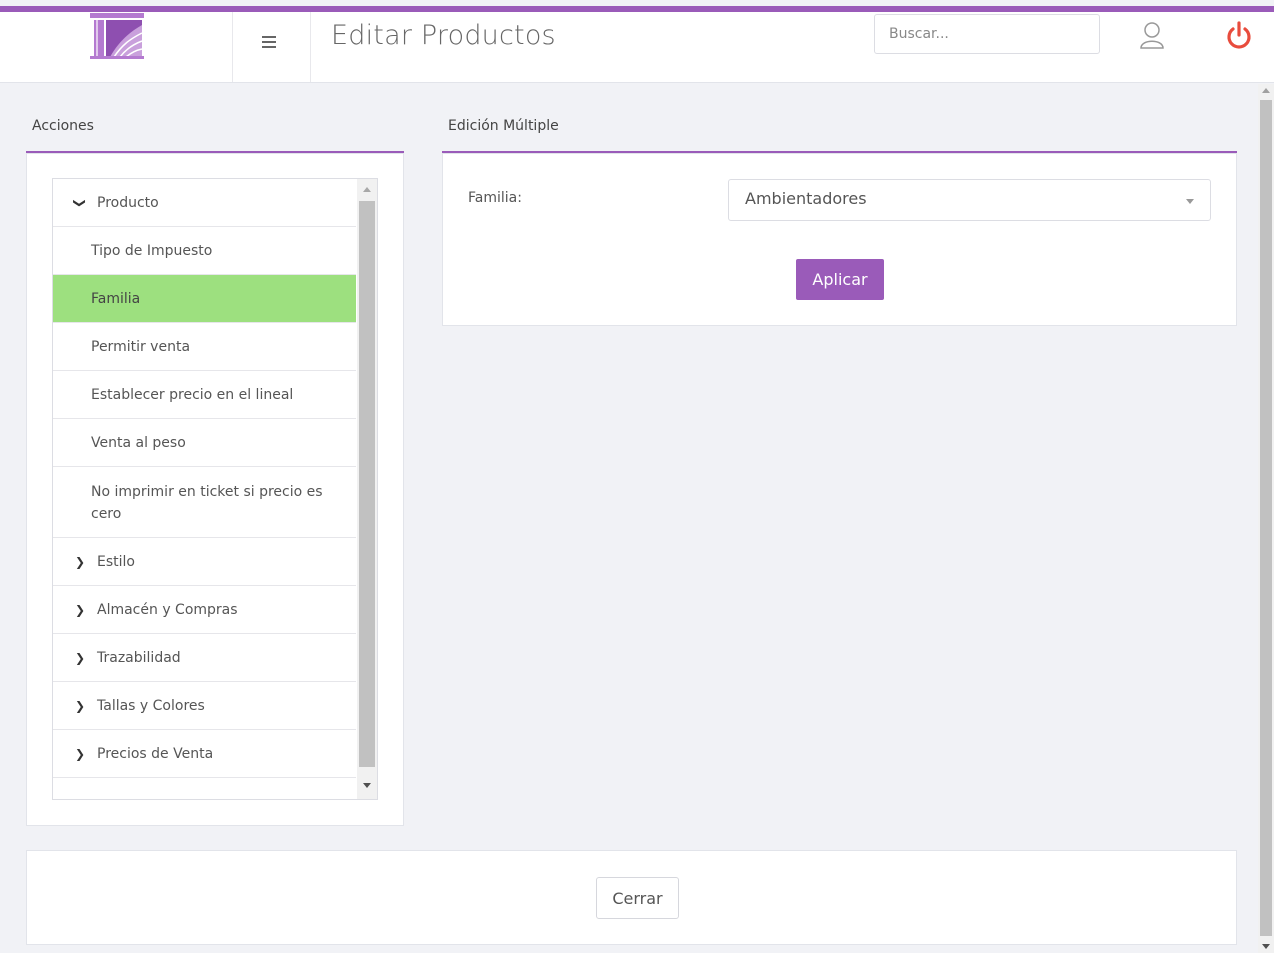  What do you see at coordinates (503, 126) in the screenshot?
I see `edit-panel-title: Edición Múltiple` at bounding box center [503, 126].